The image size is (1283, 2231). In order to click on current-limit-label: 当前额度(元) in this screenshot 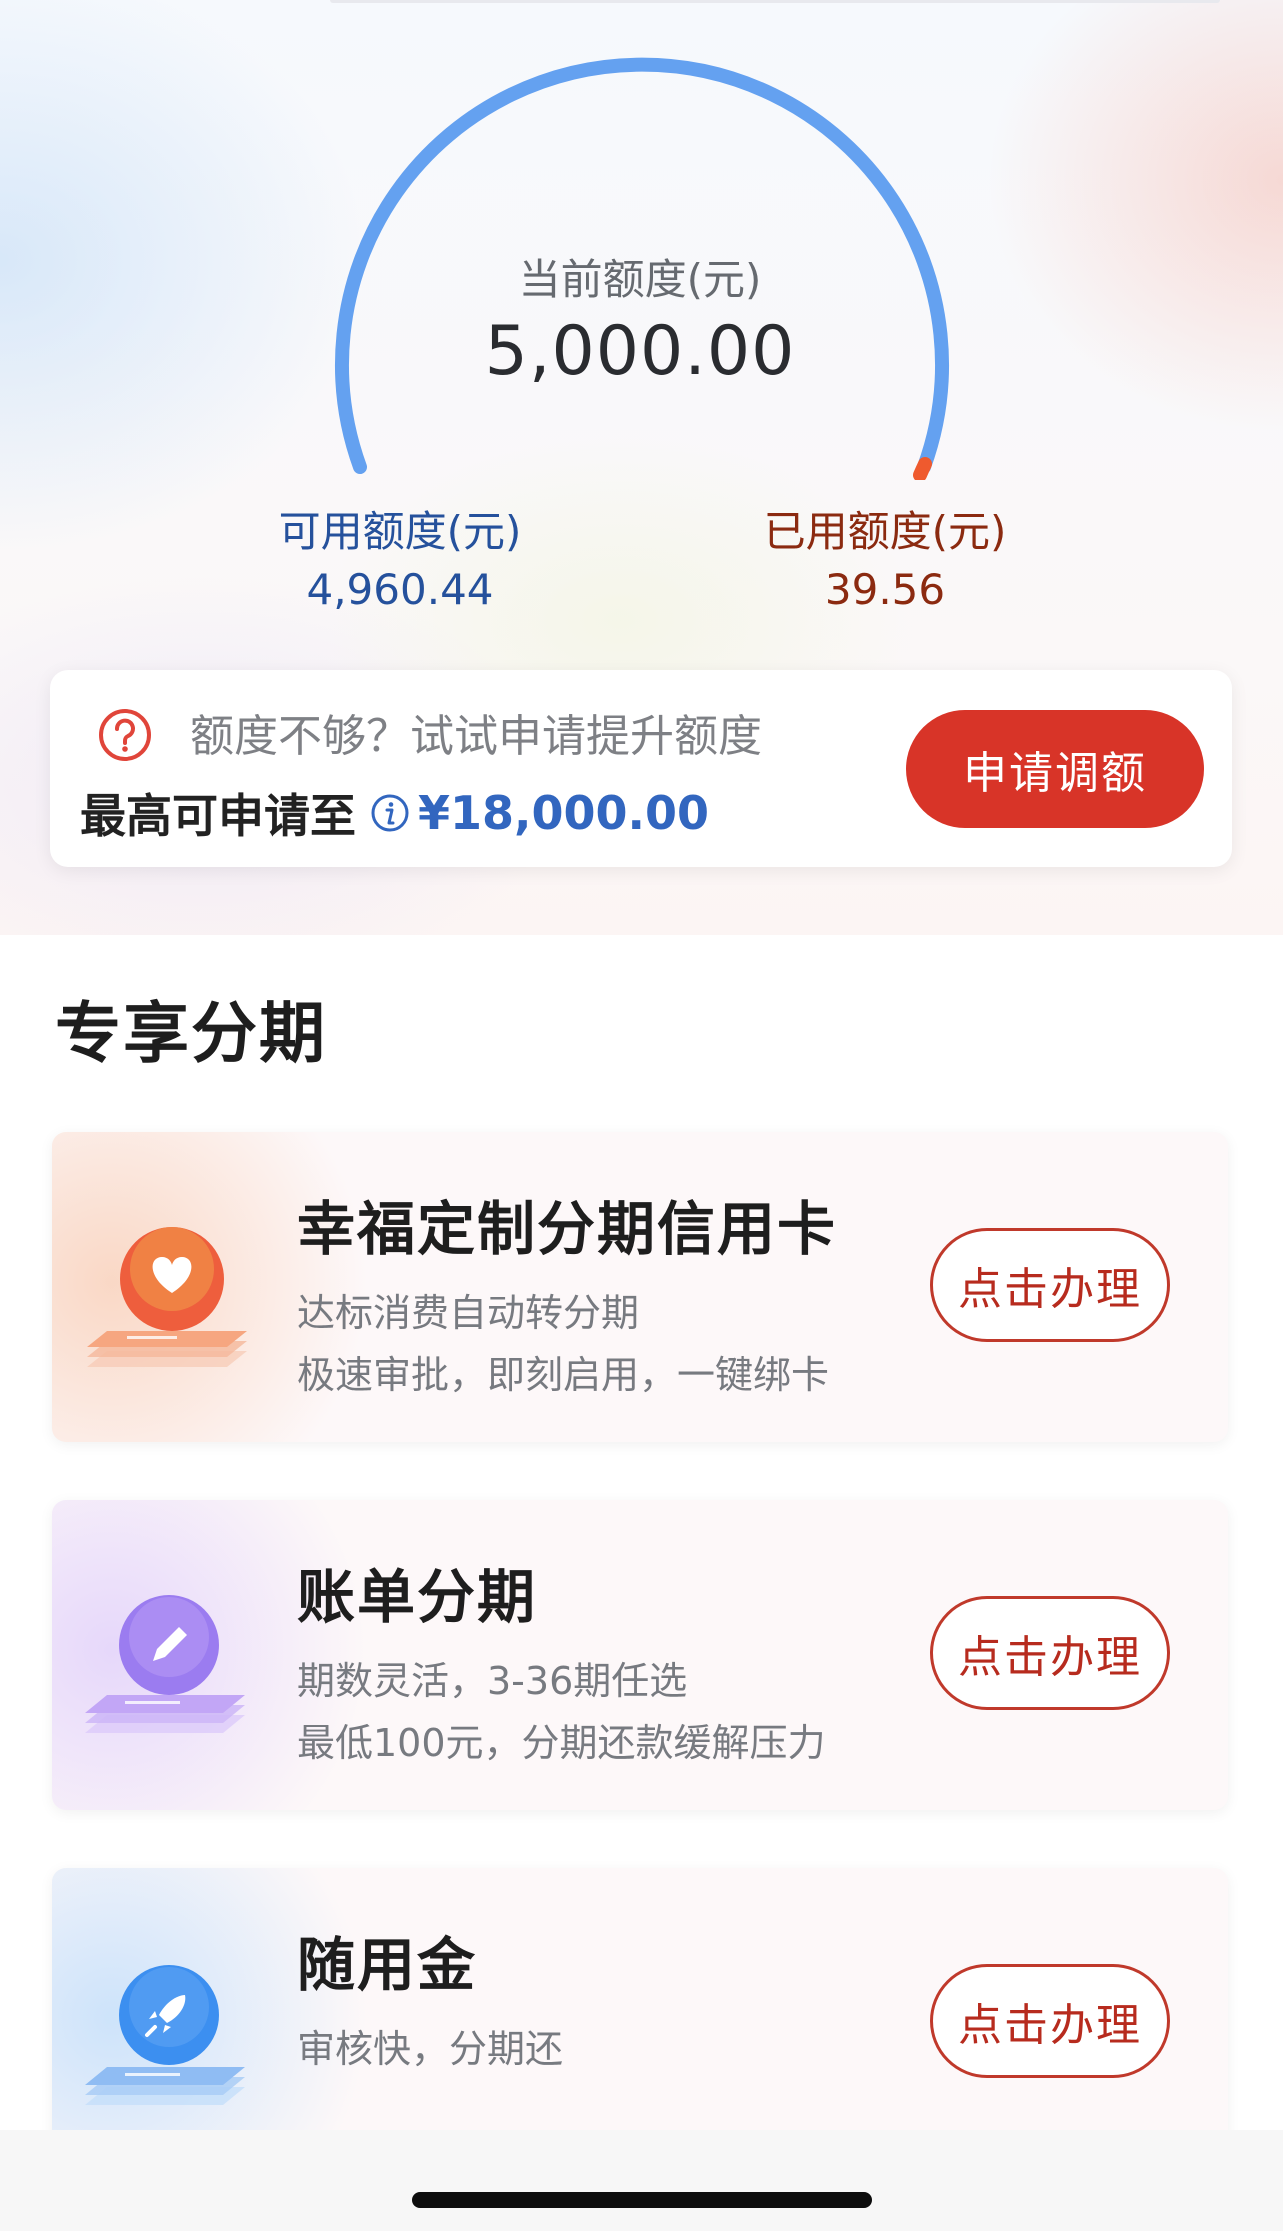, I will do `click(640, 279)`.